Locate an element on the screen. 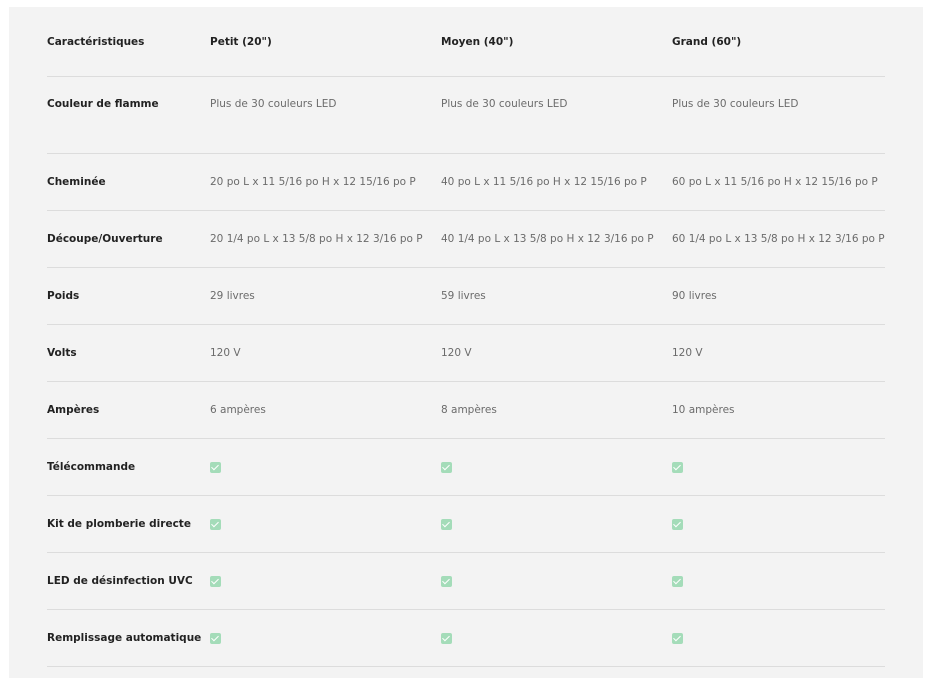  table-row-weight: Poids 29 livres 59 livres 90 livres is located at coordinates (466, 296).